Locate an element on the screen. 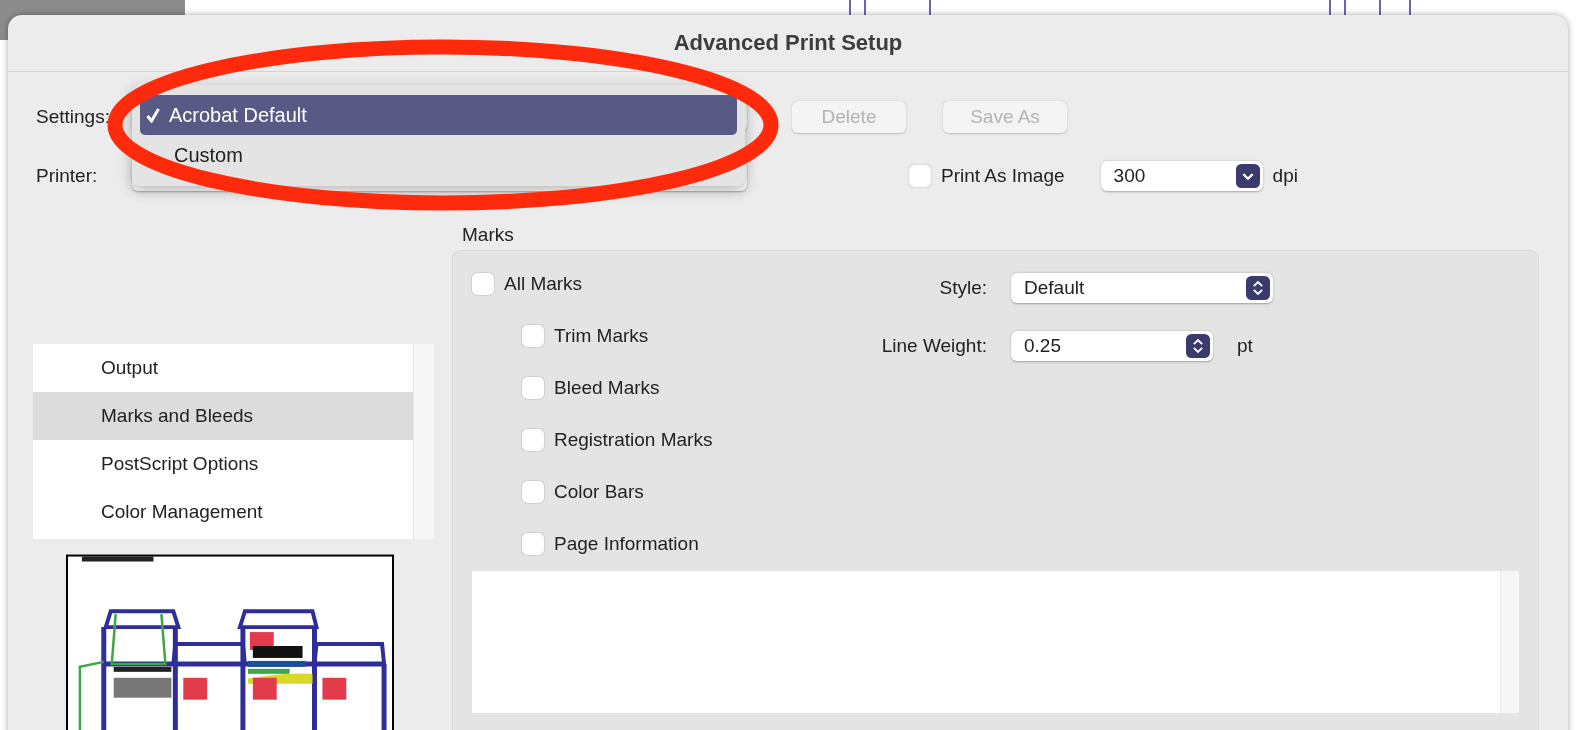  checkmark-icon is located at coordinates (153, 115).